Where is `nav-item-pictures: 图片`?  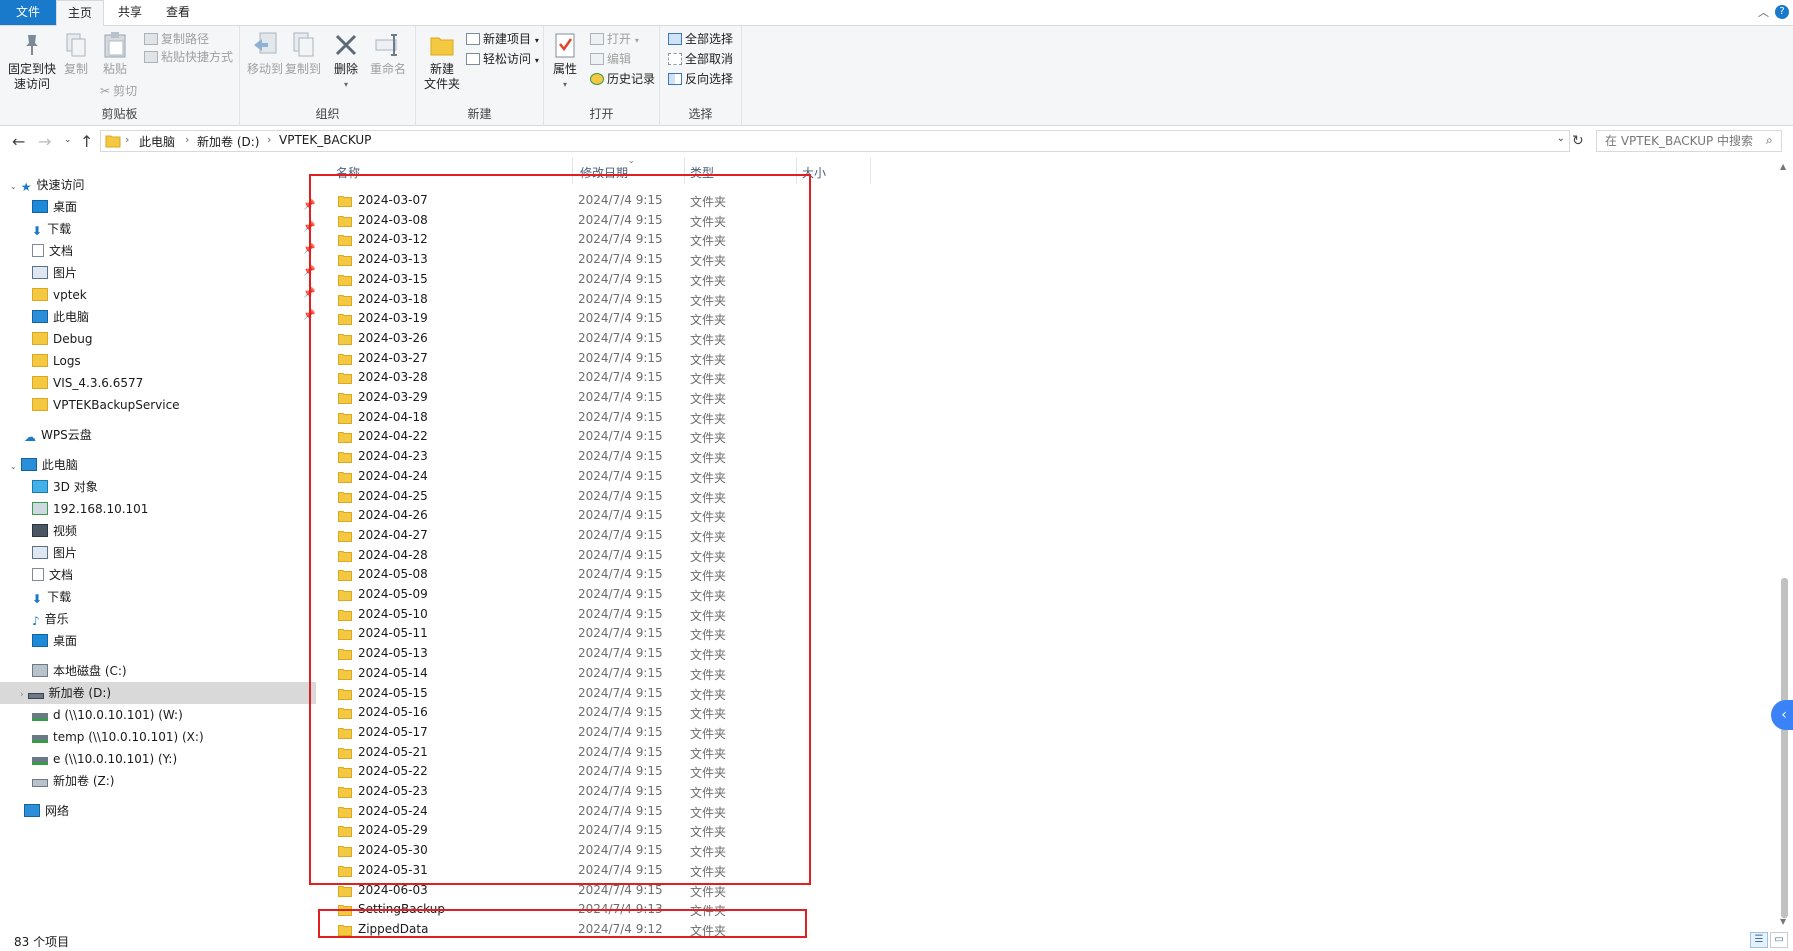 nav-item-pictures: 图片 is located at coordinates (54, 273).